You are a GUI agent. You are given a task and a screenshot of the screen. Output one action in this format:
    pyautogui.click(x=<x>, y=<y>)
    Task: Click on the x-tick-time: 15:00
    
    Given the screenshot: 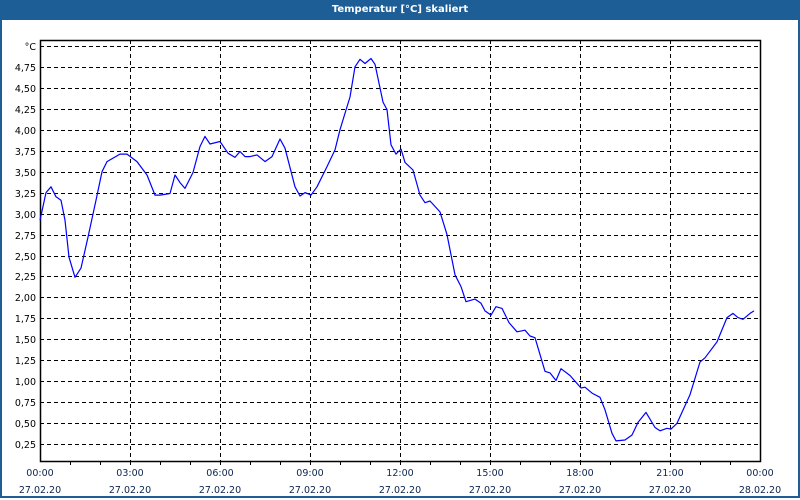 What is the action you would take?
    pyautogui.click(x=489, y=473)
    